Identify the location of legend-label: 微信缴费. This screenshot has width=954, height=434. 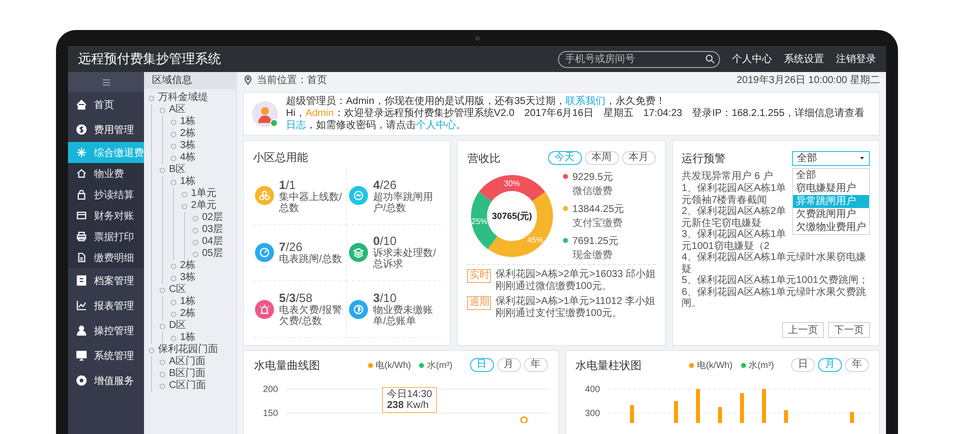
(592, 191).